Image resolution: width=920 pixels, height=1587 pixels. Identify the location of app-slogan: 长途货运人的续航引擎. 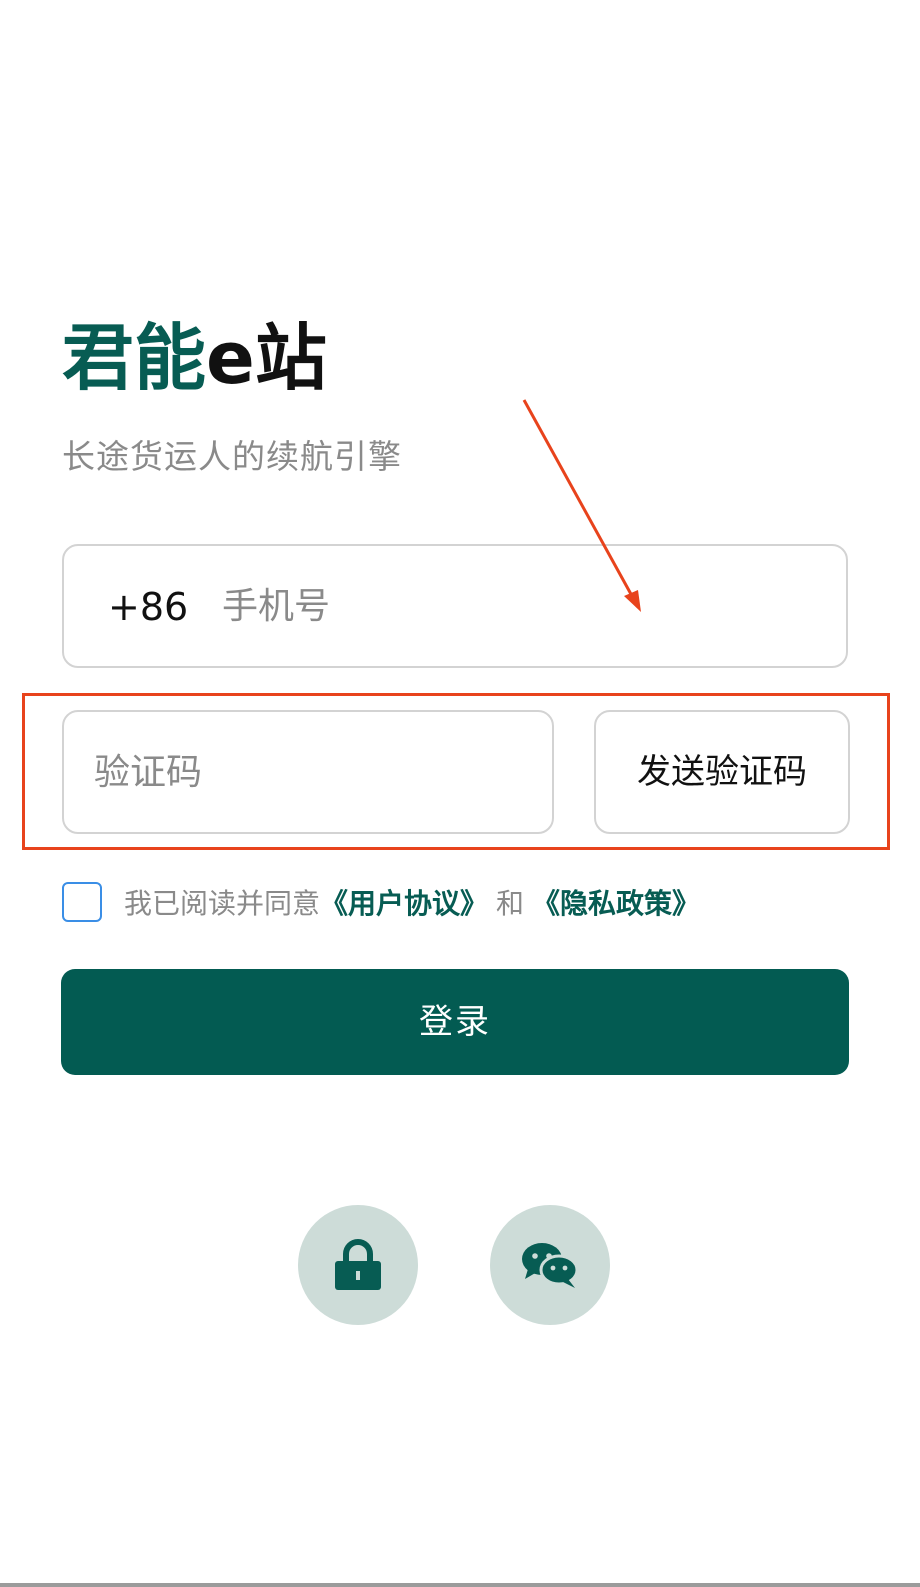
(232, 456).